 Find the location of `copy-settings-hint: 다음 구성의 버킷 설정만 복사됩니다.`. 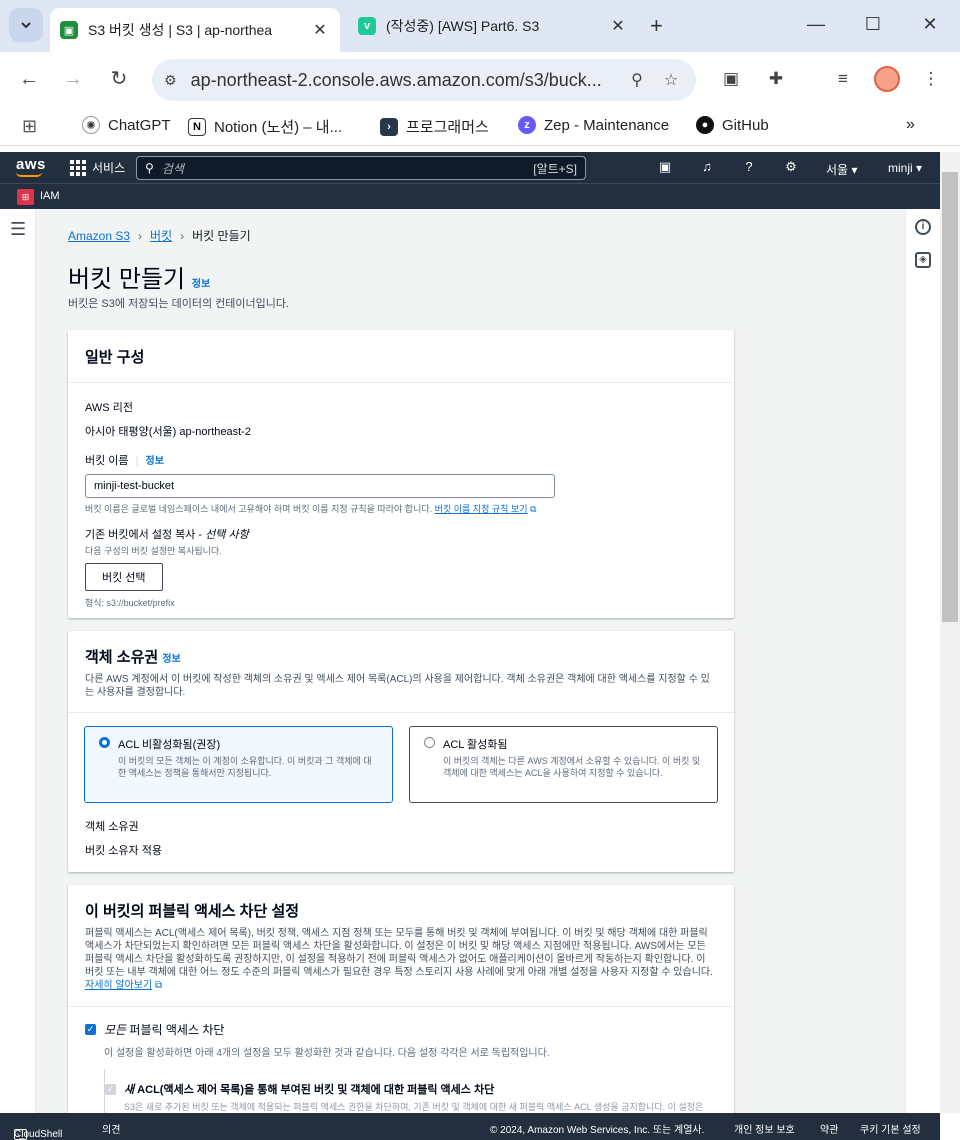

copy-settings-hint: 다음 구성의 버킷 설정만 복사됩니다. is located at coordinates (153, 551).